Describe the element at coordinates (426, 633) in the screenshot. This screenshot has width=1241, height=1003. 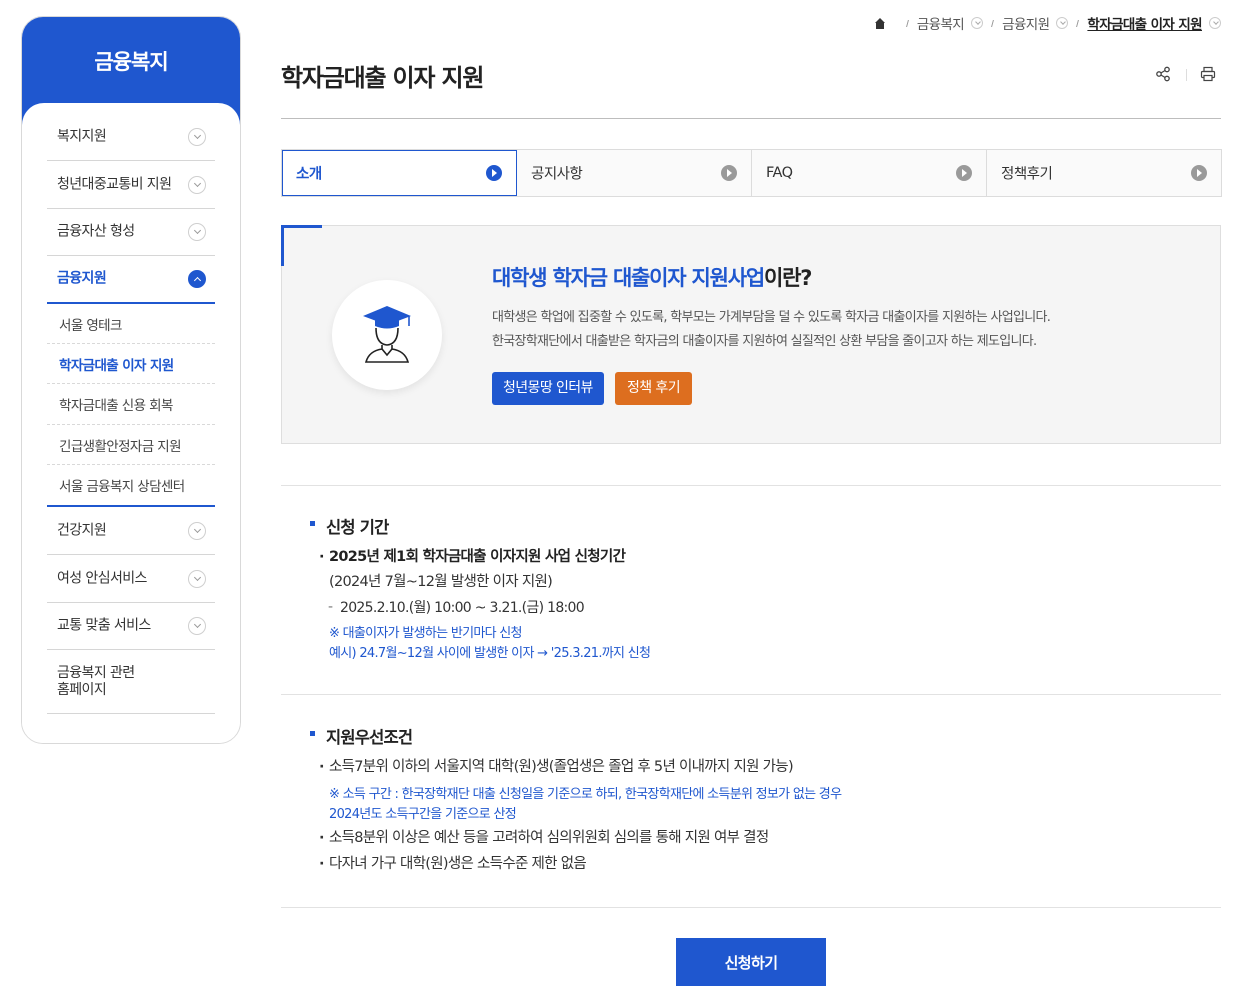
I see `period-note: ※ 대출이자가 발생하는 반기마다 신청` at that location.